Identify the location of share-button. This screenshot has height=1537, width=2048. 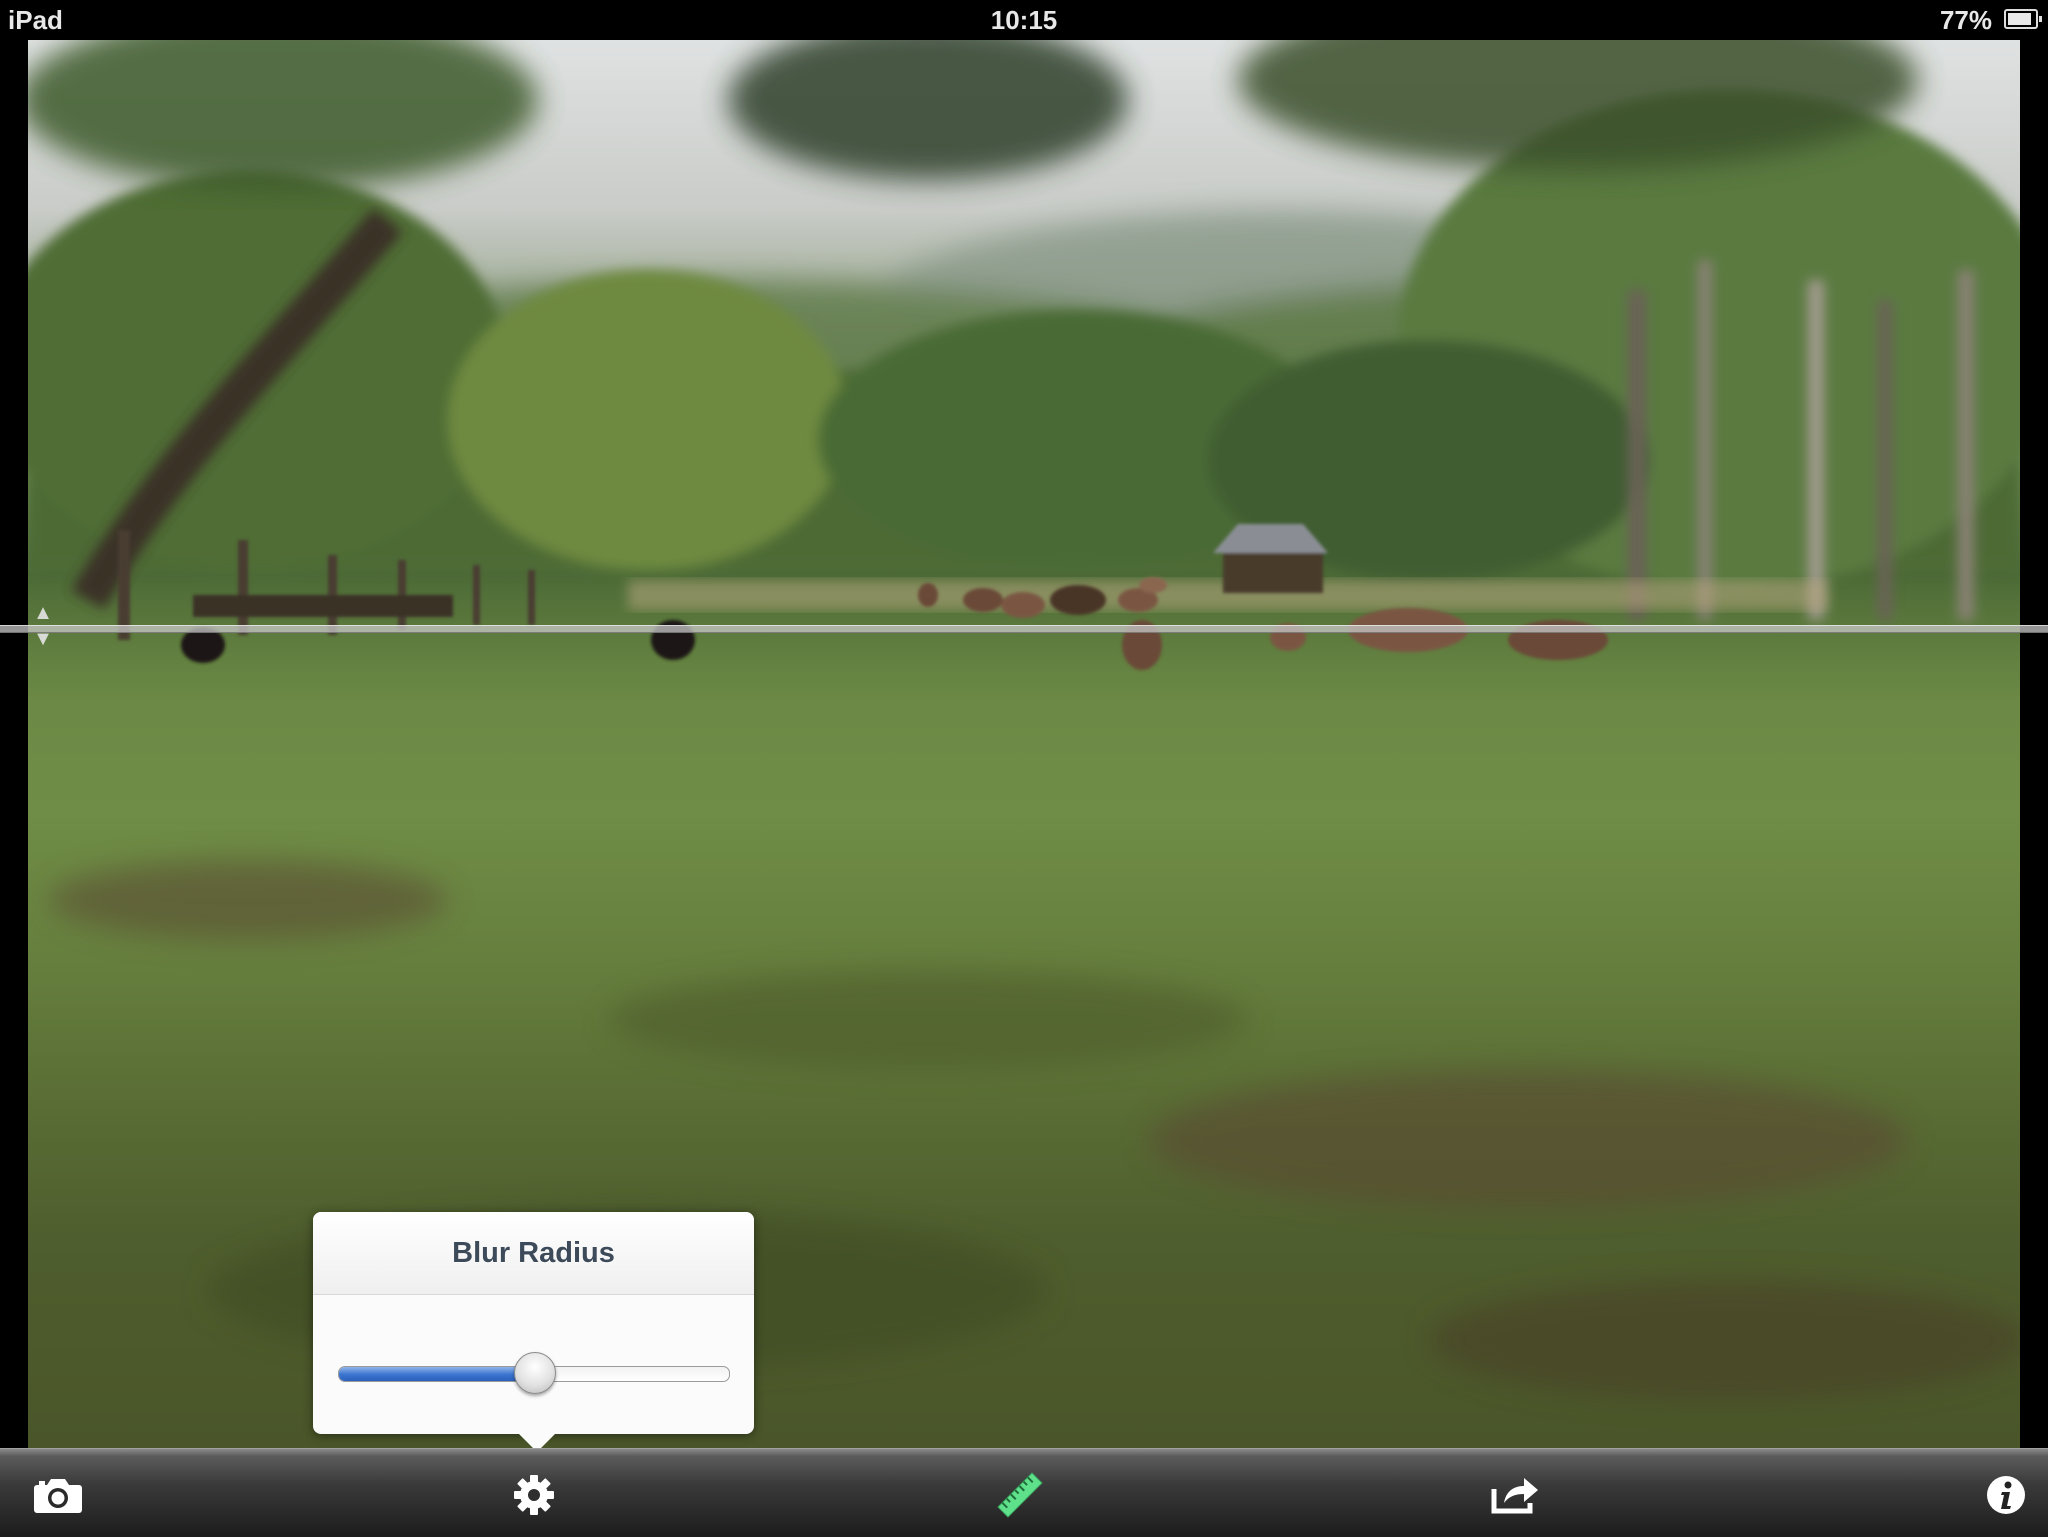
(1516, 1495).